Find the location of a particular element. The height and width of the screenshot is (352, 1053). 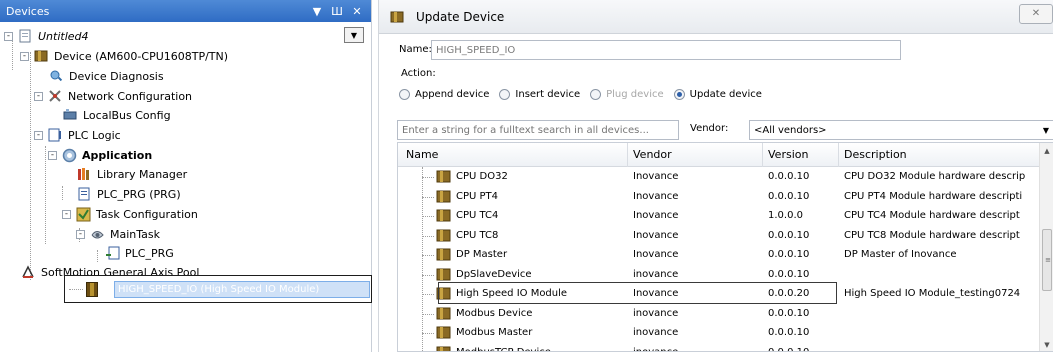

column-header-vendor: Vendor is located at coordinates (652, 154).